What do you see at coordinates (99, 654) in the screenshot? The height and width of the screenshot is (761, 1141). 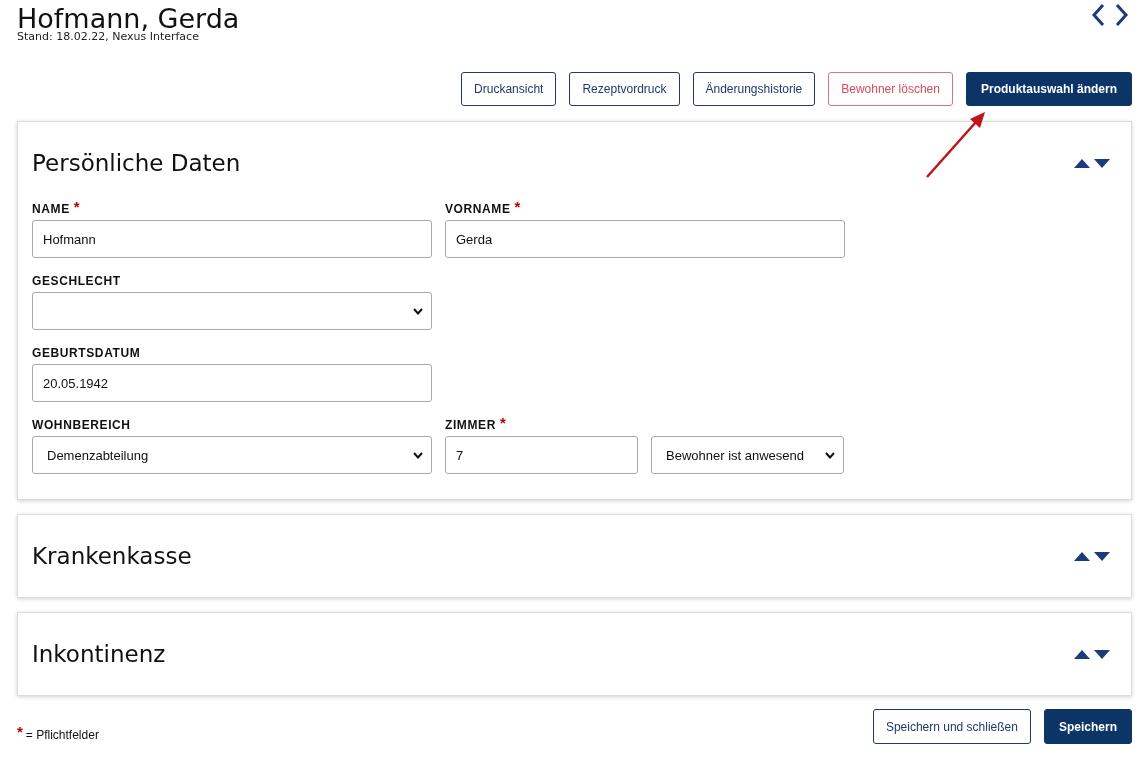 I see `section-title: Inkontinenz` at bounding box center [99, 654].